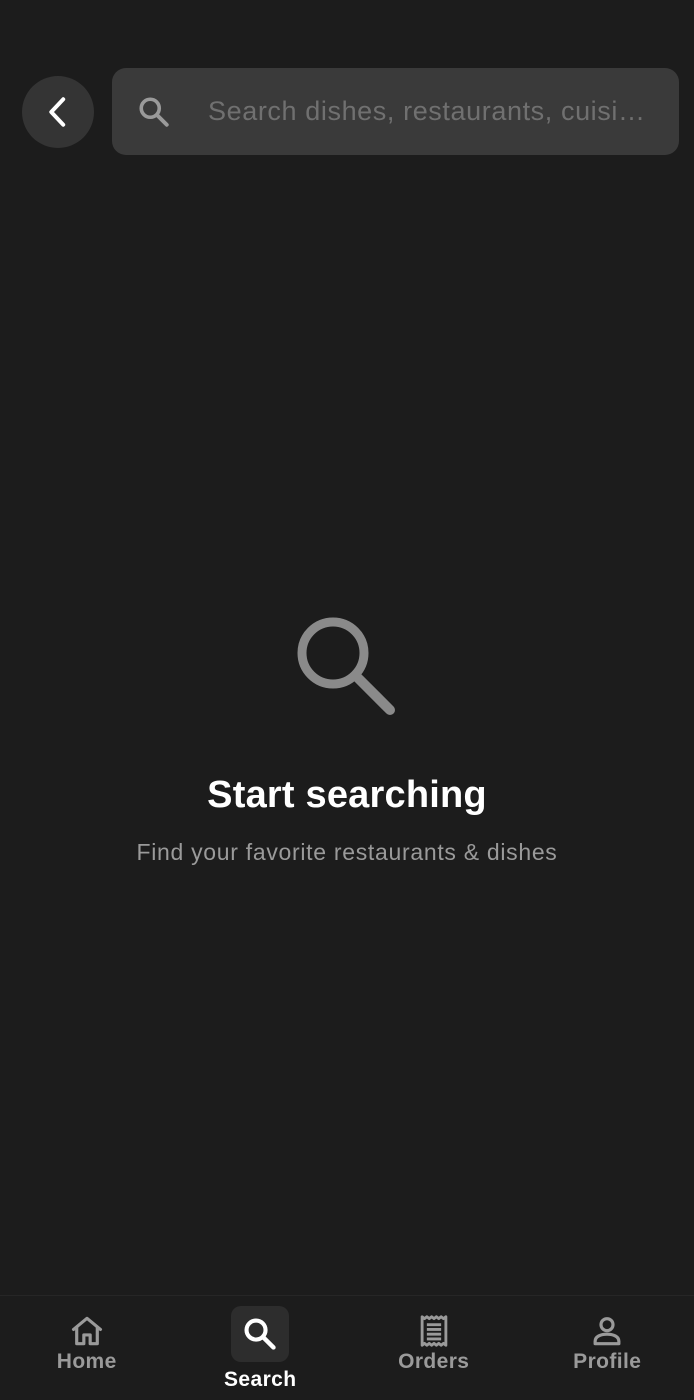 Image resolution: width=694 pixels, height=1400 pixels. I want to click on nav-item-search: Search, so click(261, 1348).